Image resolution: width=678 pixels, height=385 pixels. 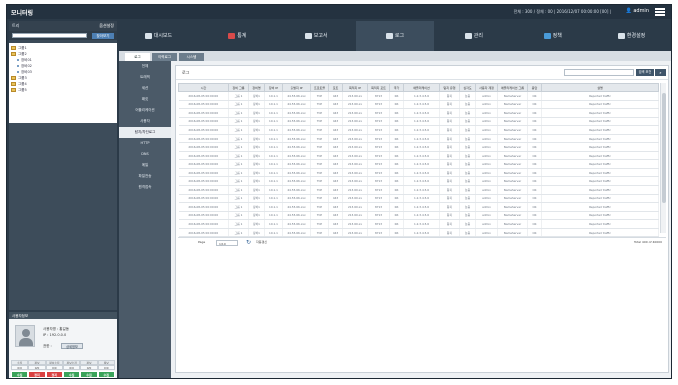 I want to click on column-header: 탐지 유형, so click(x=449, y=87).